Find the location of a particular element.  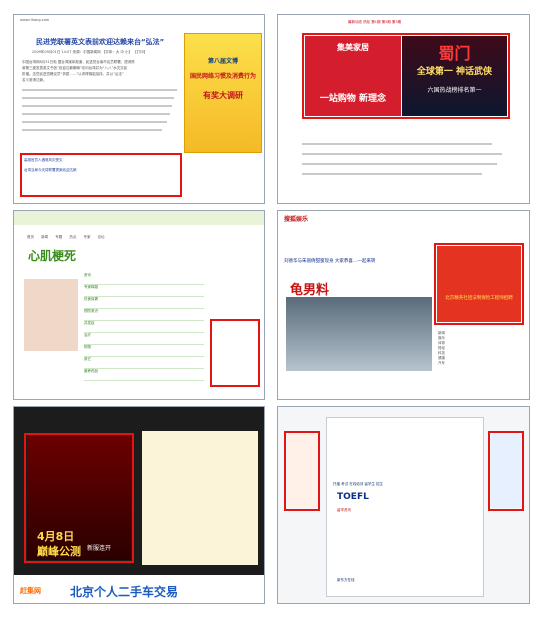

related-link-2: 台湾当局今天将联署提案欢迎达赖 is located at coordinates (50, 170).